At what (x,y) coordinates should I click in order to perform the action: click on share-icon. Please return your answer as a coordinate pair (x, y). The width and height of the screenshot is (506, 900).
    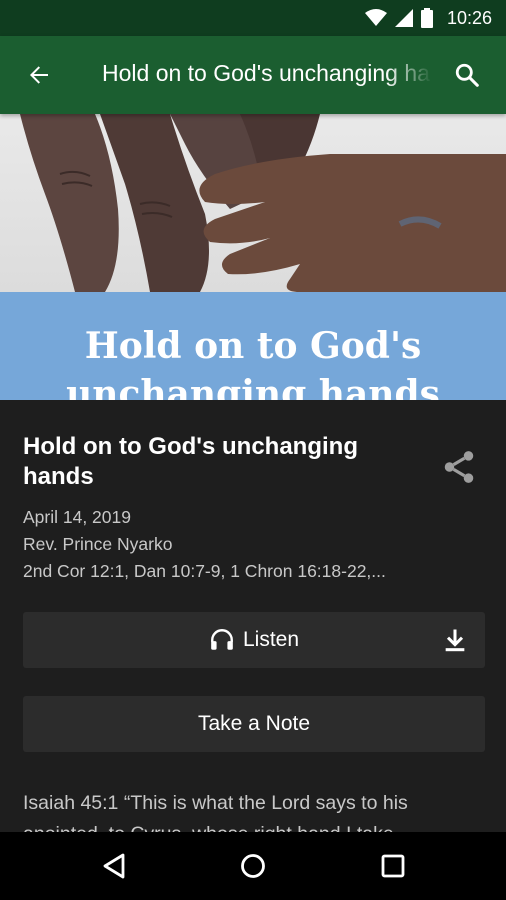
    Looking at the image, I should click on (459, 467).